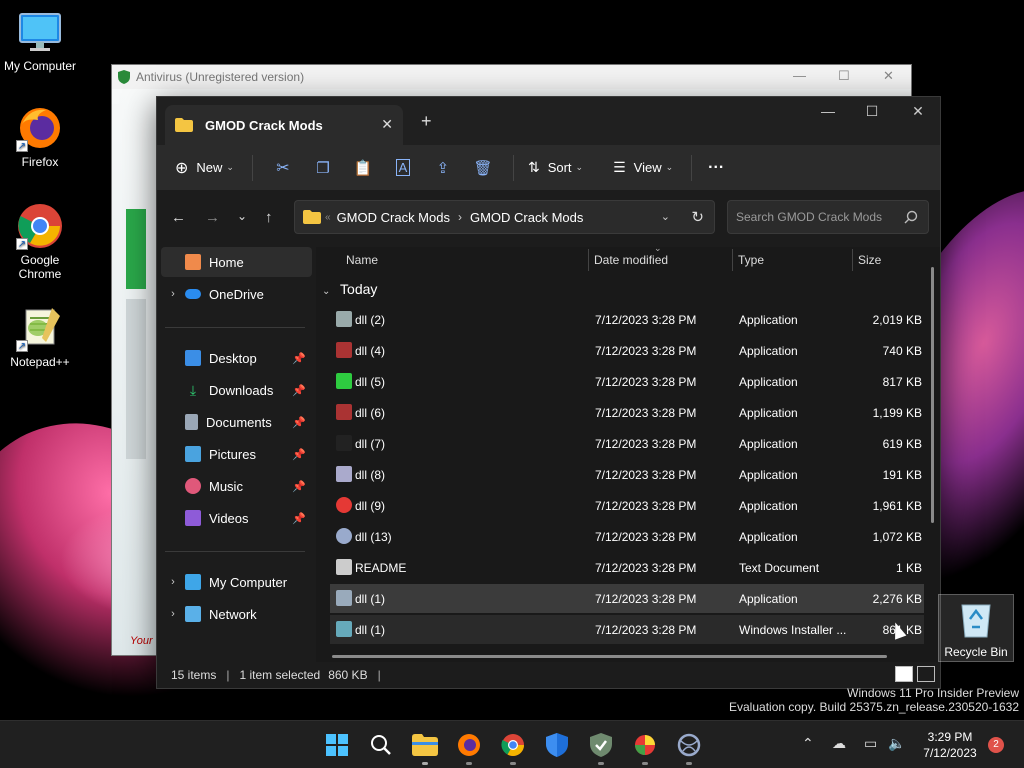 Image resolution: width=1024 pixels, height=768 pixels. What do you see at coordinates (387, 124) in the screenshot?
I see `close-tab-button: ✕` at bounding box center [387, 124].